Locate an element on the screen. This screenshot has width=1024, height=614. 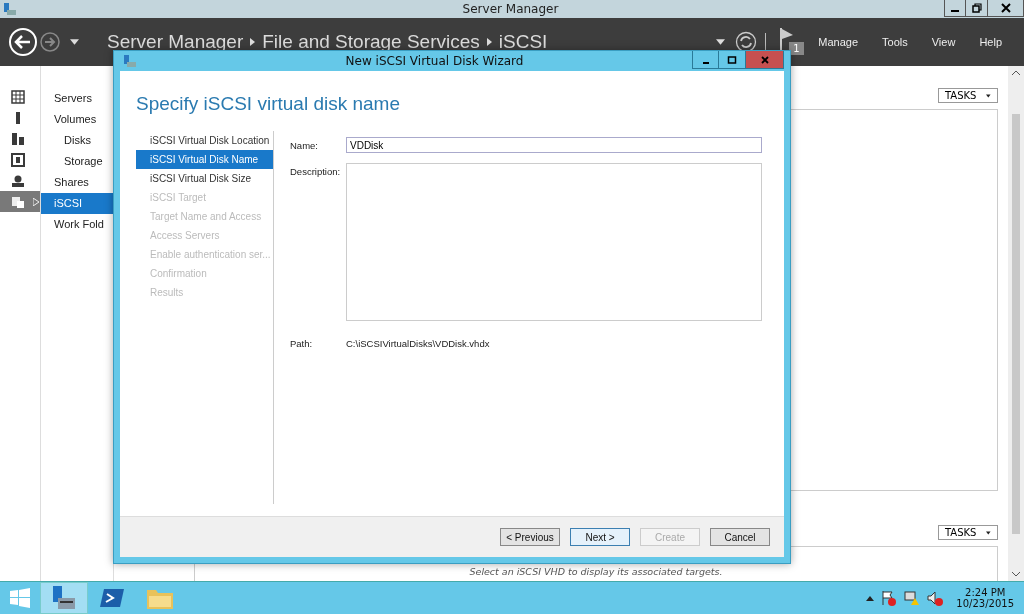
close-button is located at coordinates (1006, 8).